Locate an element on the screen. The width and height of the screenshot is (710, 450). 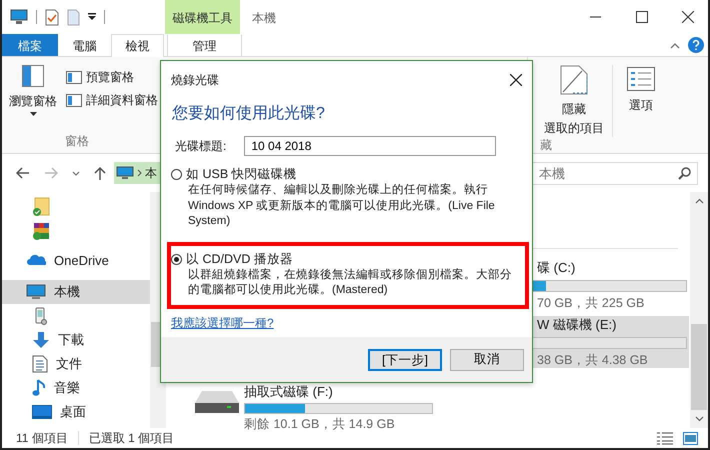
back-icon is located at coordinates (23, 173).